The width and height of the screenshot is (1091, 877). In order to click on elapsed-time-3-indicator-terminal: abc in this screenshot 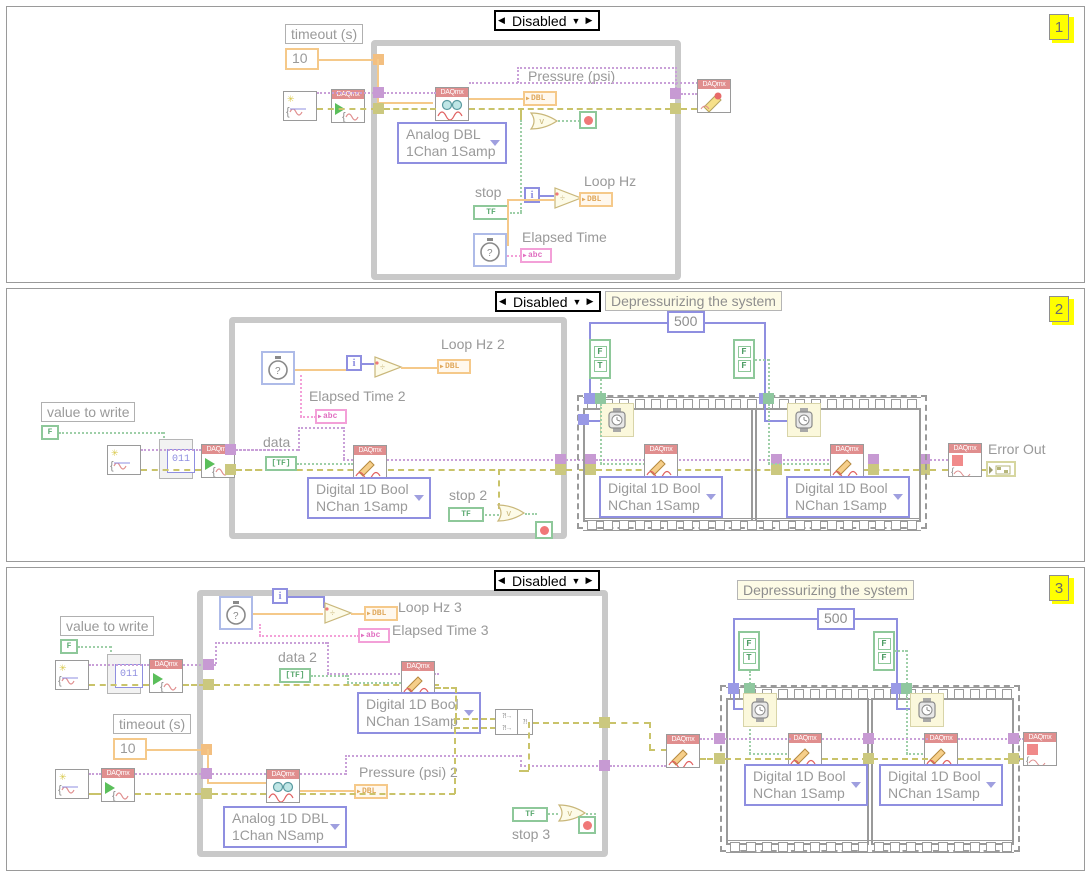, I will do `click(374, 635)`.